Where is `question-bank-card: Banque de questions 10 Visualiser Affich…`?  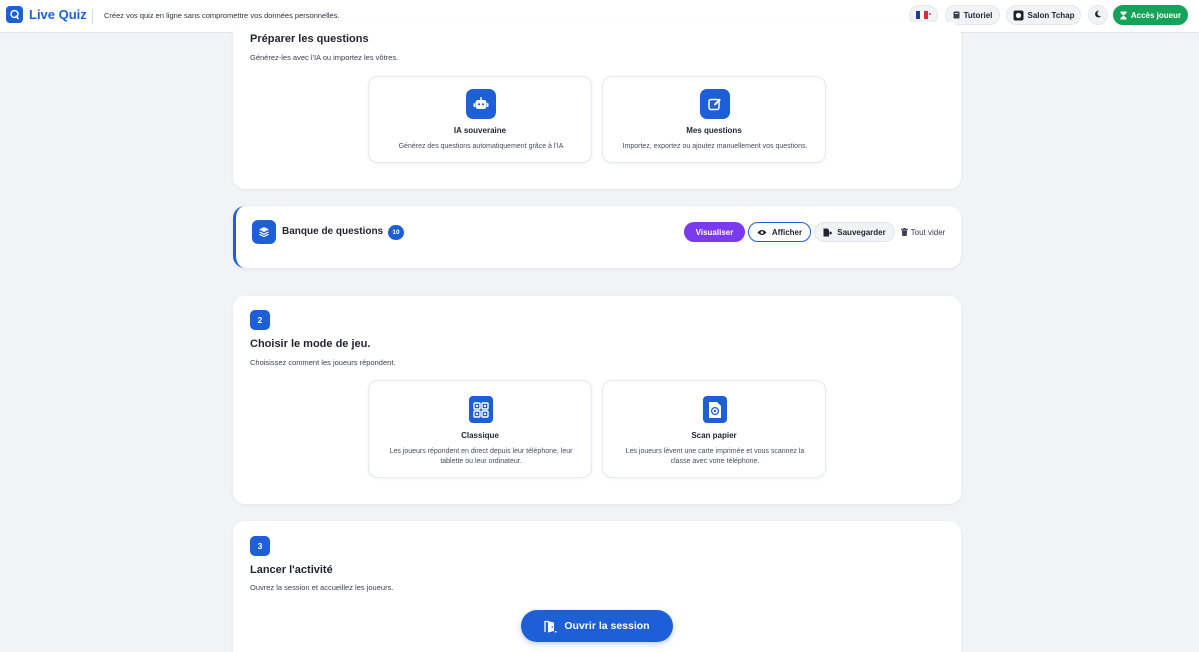
question-bank-card: Banque de questions 10 Visualiser Affich… is located at coordinates (597, 237).